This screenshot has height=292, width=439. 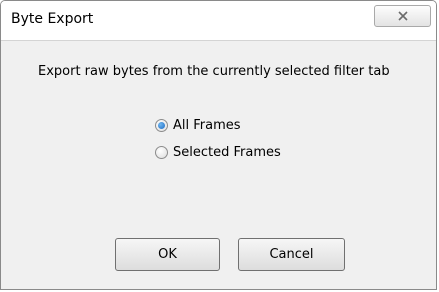 What do you see at coordinates (161, 152) in the screenshot?
I see `radio-button-selected-frames` at bounding box center [161, 152].